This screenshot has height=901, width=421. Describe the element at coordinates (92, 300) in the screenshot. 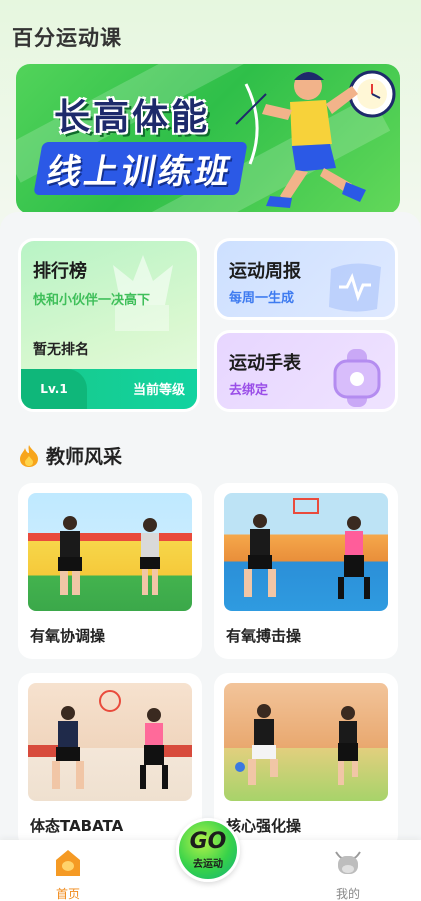

I see `ranking-subtitle: 快和小伙伴一决高下` at that location.